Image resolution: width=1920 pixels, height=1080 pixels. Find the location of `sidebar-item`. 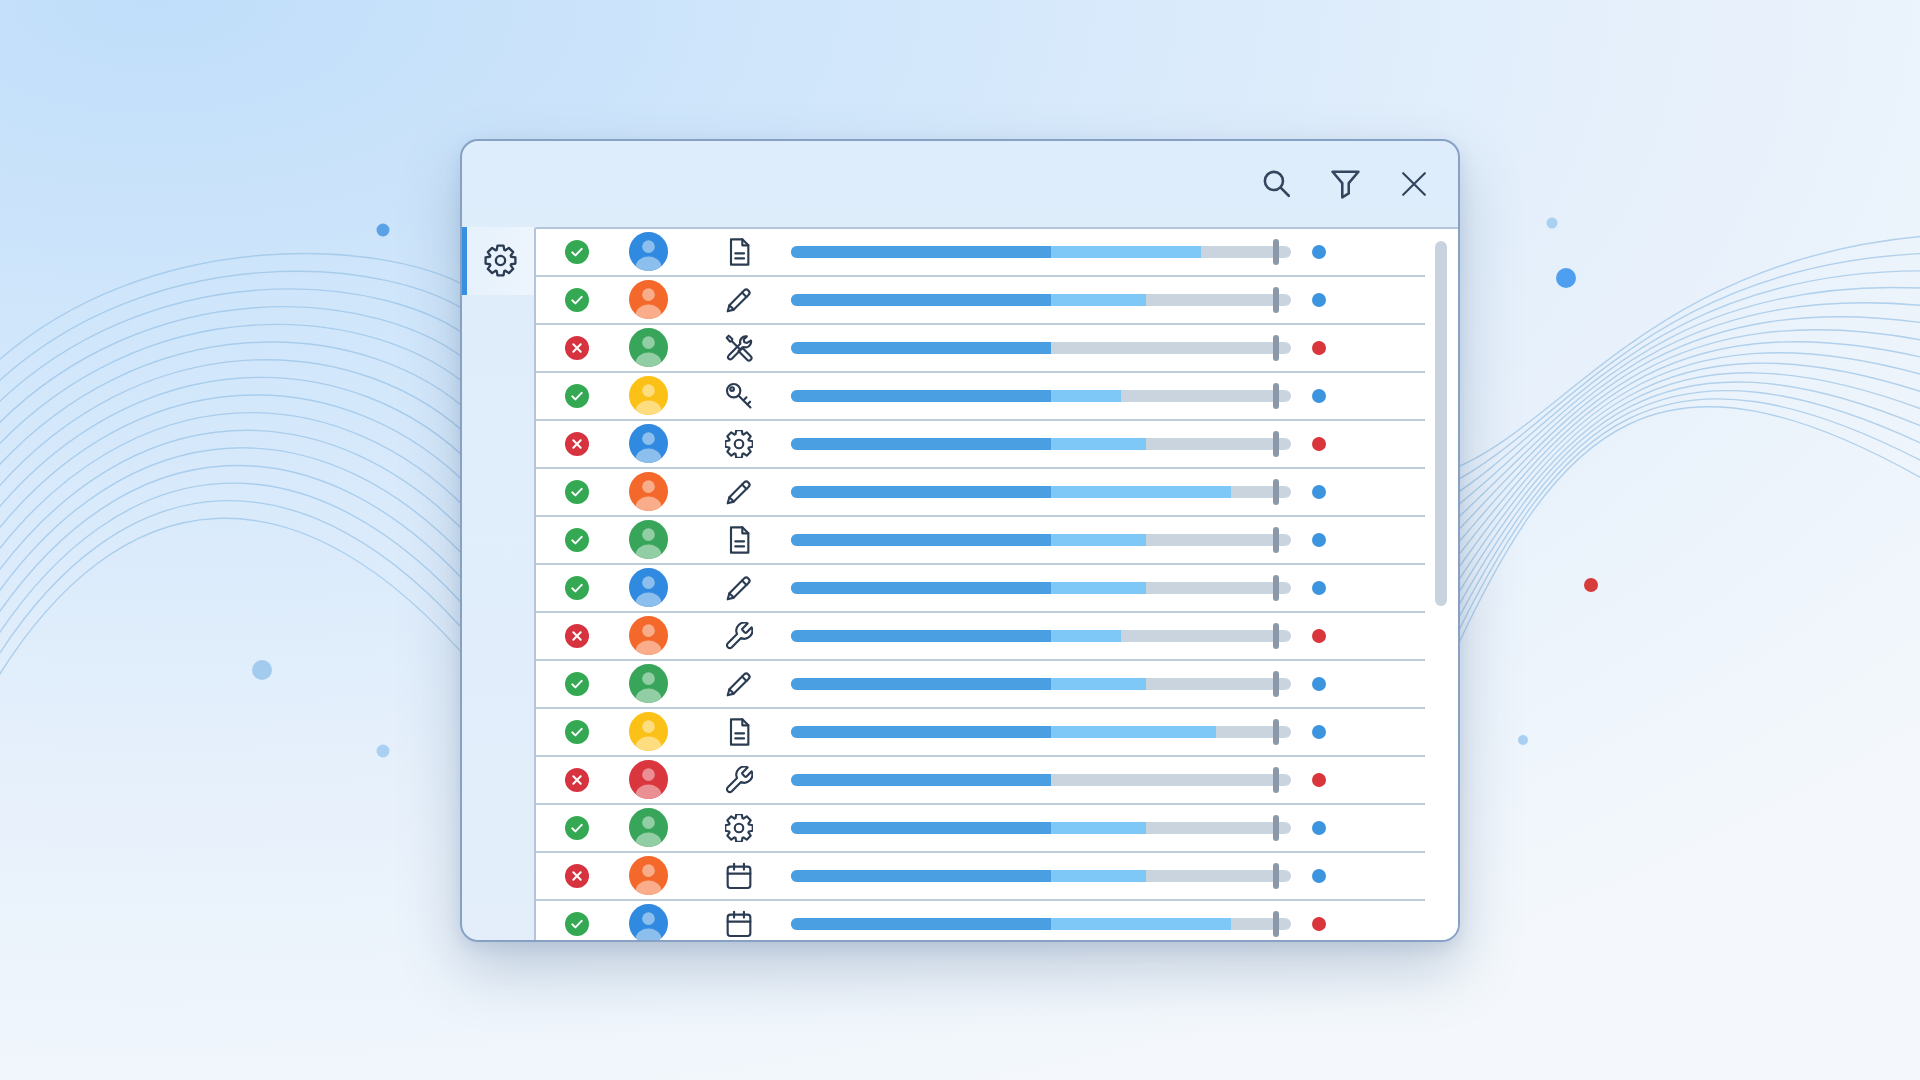

sidebar-item is located at coordinates (498, 260).